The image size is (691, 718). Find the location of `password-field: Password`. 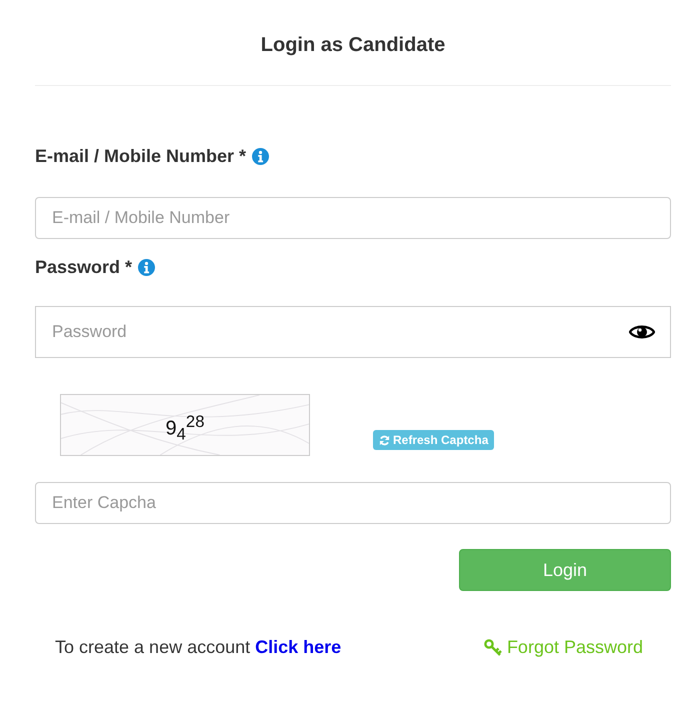

password-field: Password is located at coordinates (353, 332).